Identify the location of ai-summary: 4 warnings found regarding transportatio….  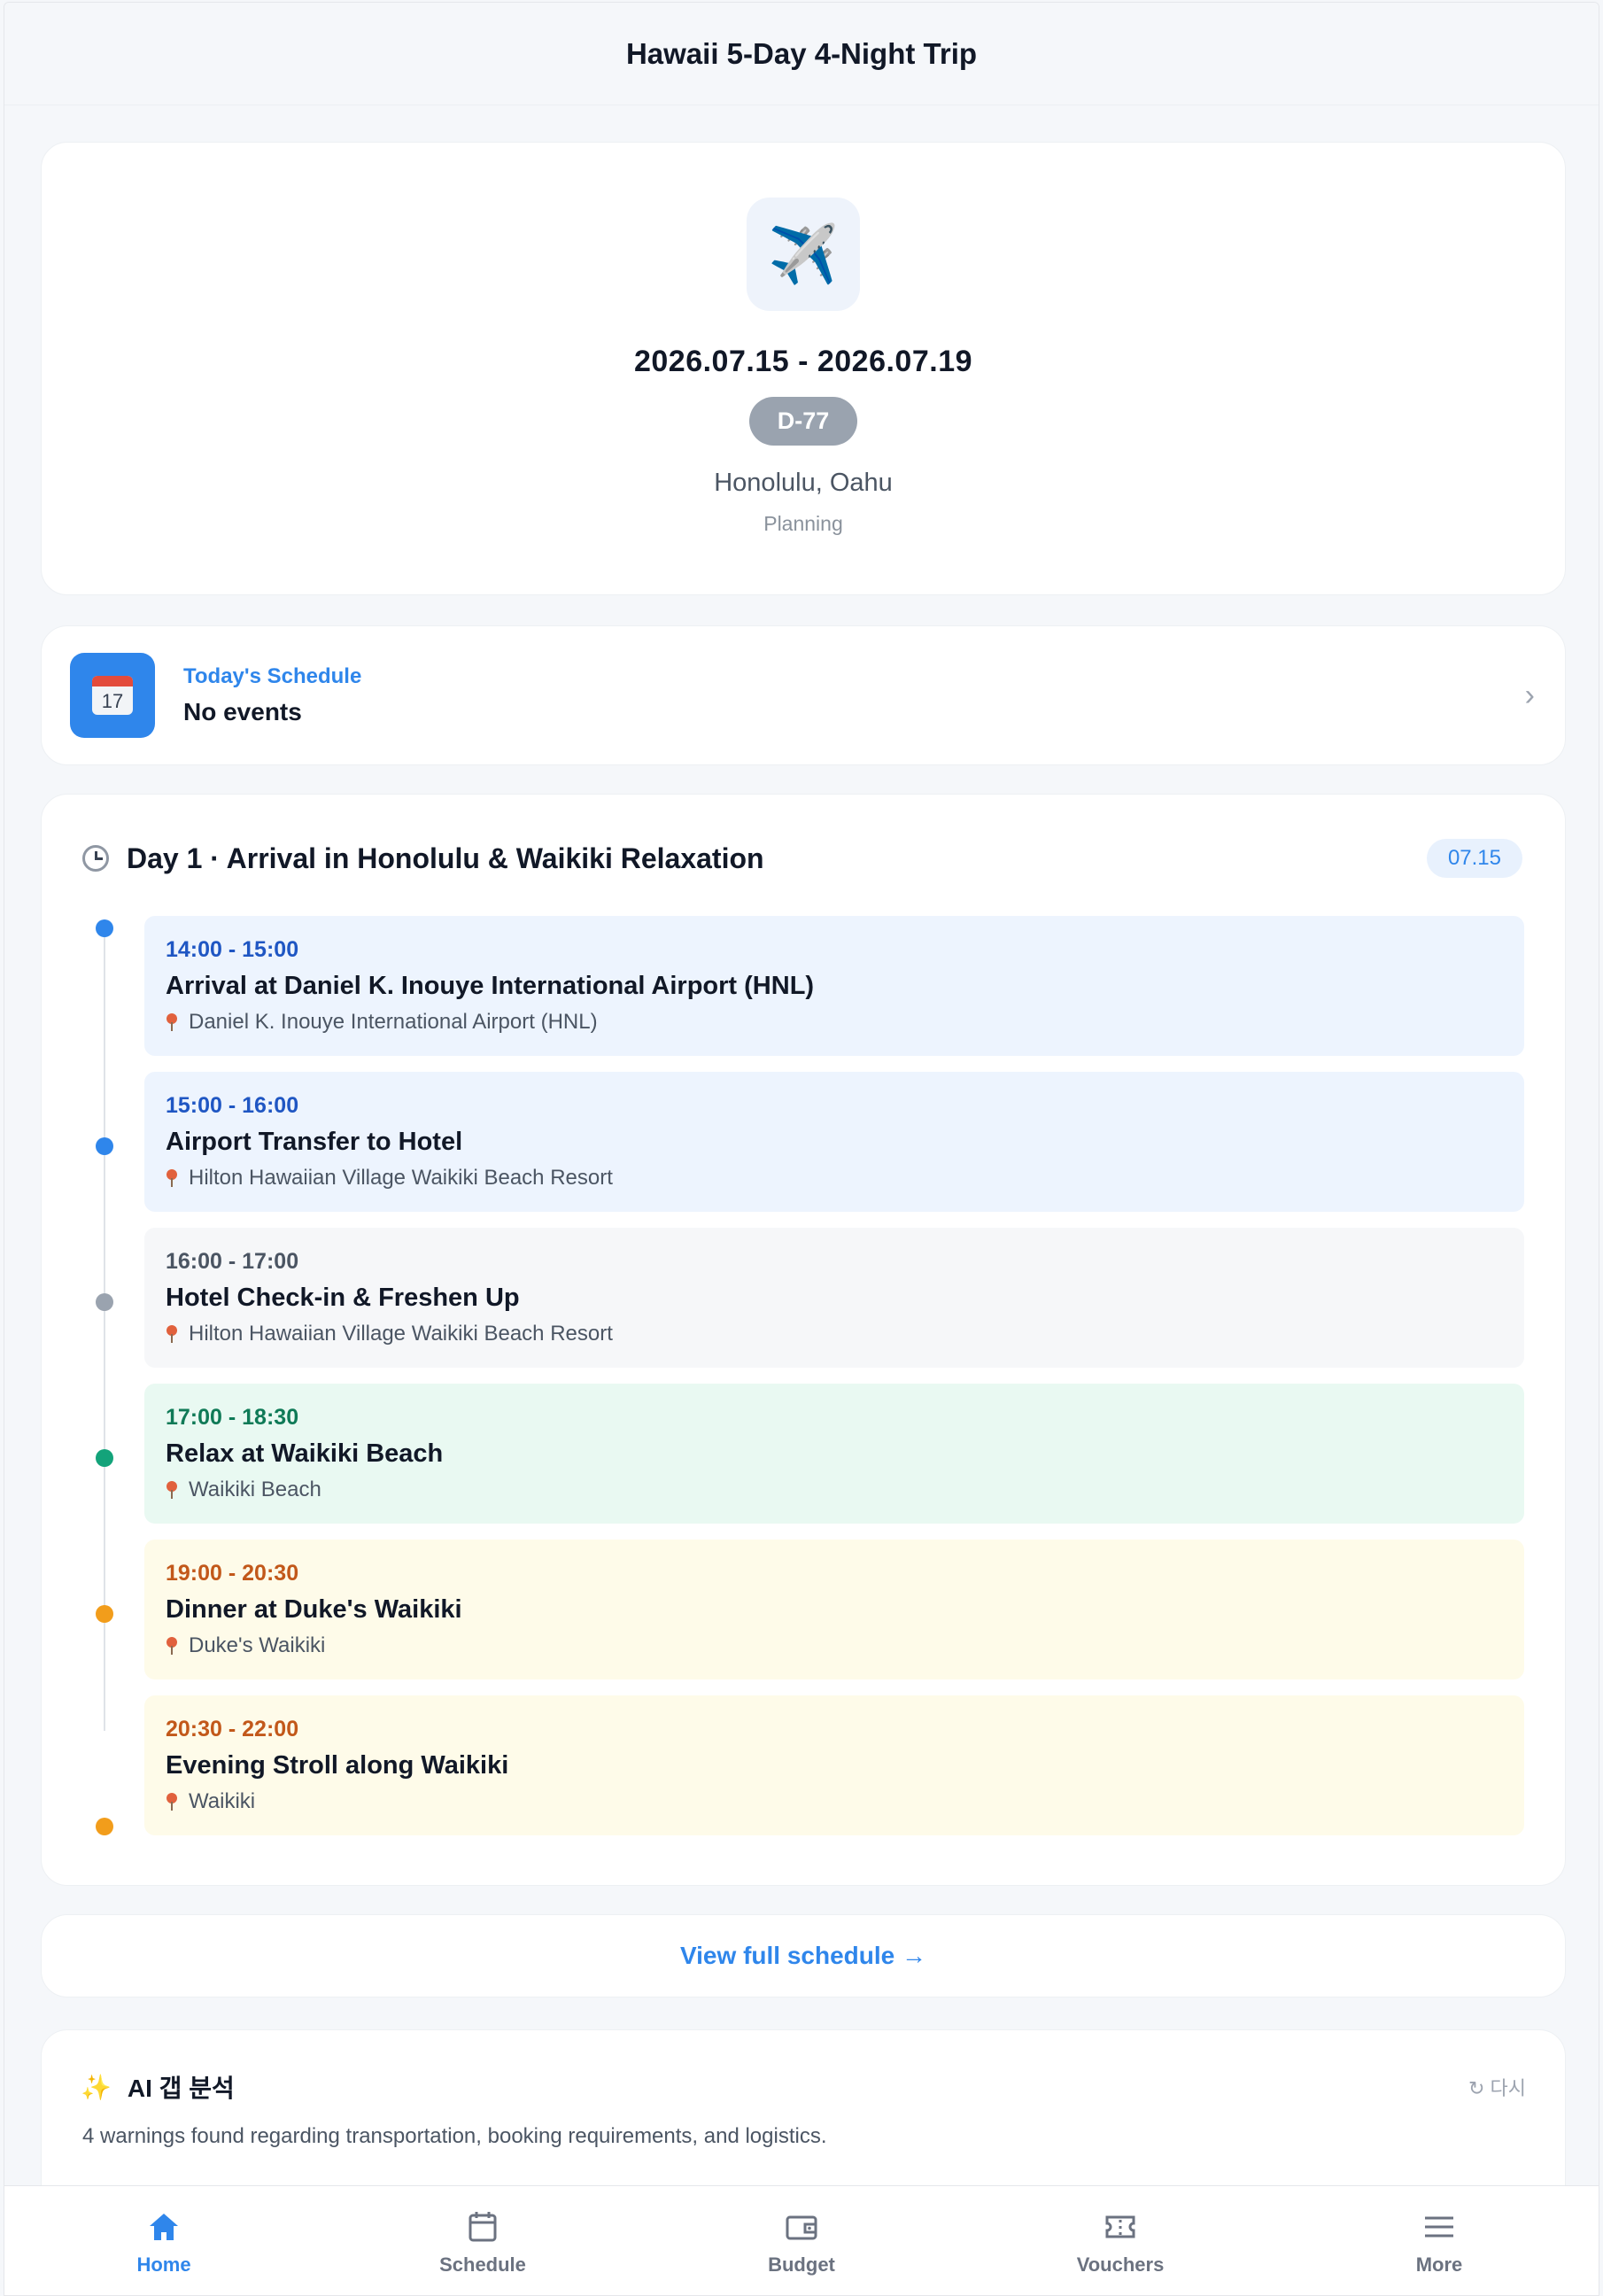
(454, 2136).